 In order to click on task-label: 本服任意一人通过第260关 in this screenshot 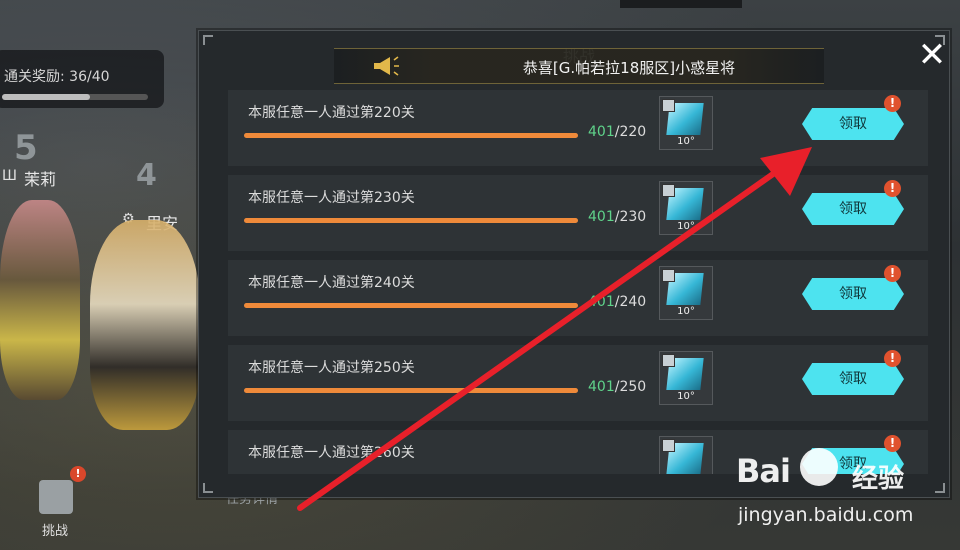, I will do `click(331, 453)`.